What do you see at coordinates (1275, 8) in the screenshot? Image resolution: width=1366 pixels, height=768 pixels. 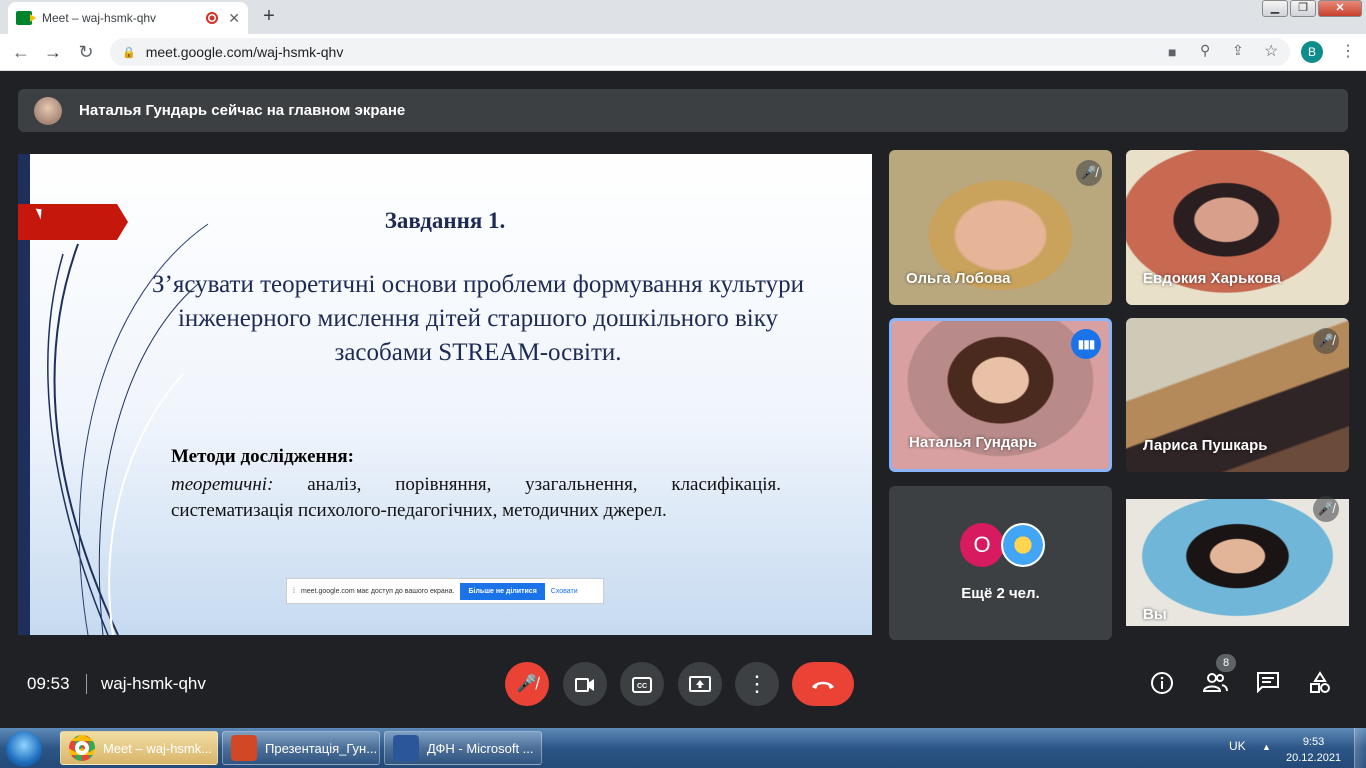 I see `minimize-button: ▁` at bounding box center [1275, 8].